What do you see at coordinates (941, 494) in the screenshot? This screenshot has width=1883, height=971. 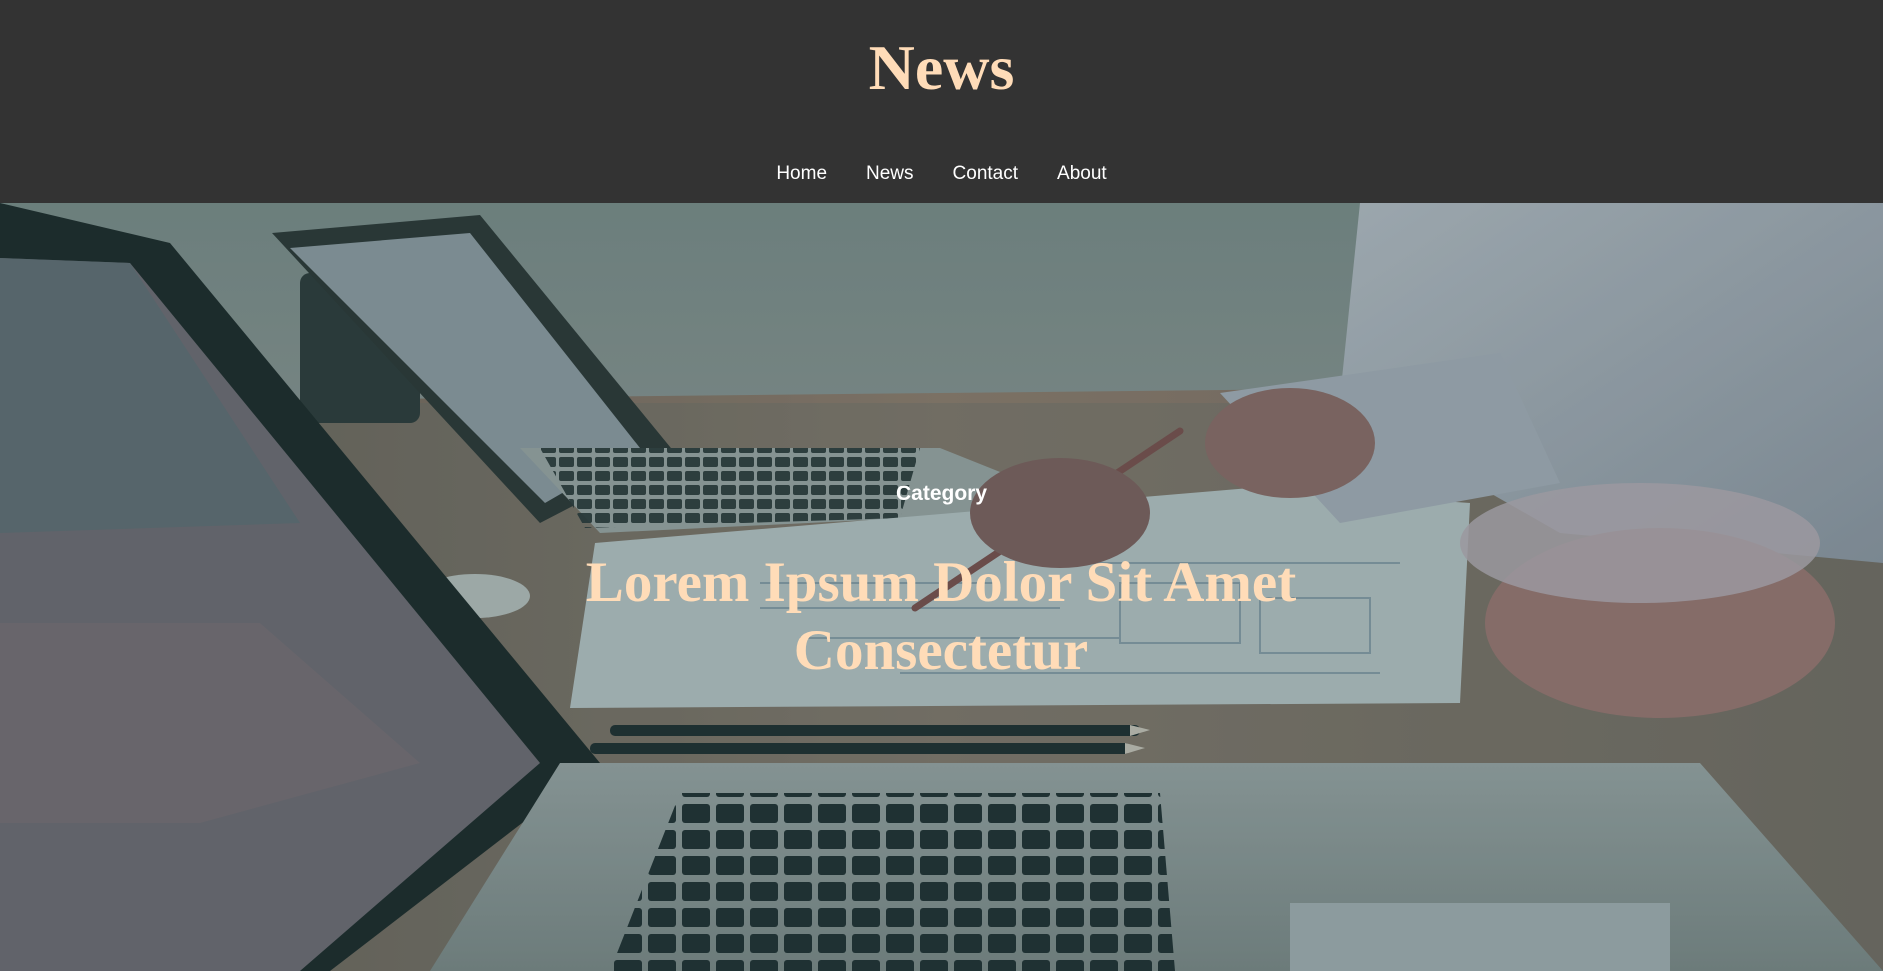 I see `hero-category-label: Category` at bounding box center [941, 494].